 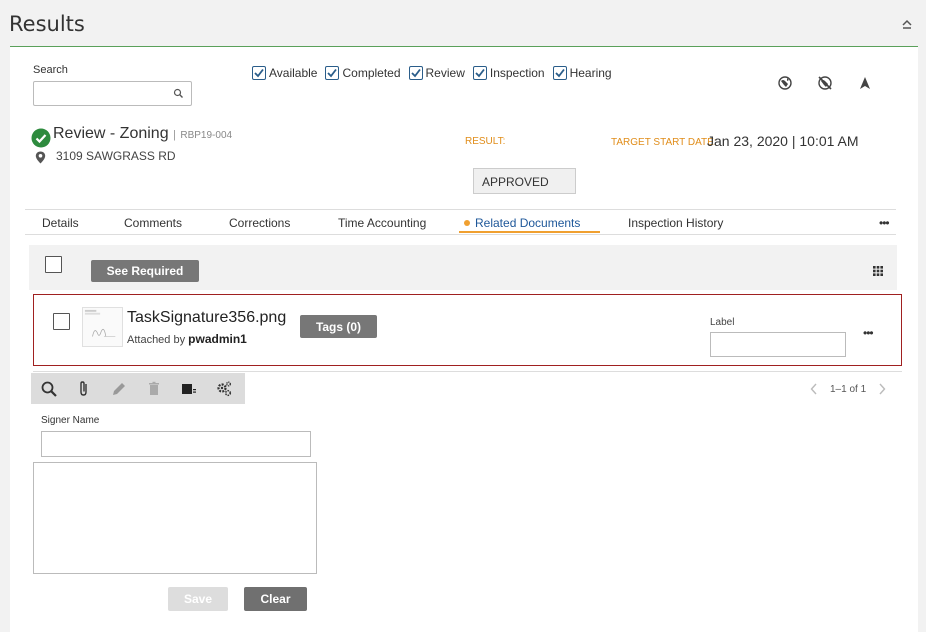 What do you see at coordinates (371, 73) in the screenshot?
I see `filter-label: Completed` at bounding box center [371, 73].